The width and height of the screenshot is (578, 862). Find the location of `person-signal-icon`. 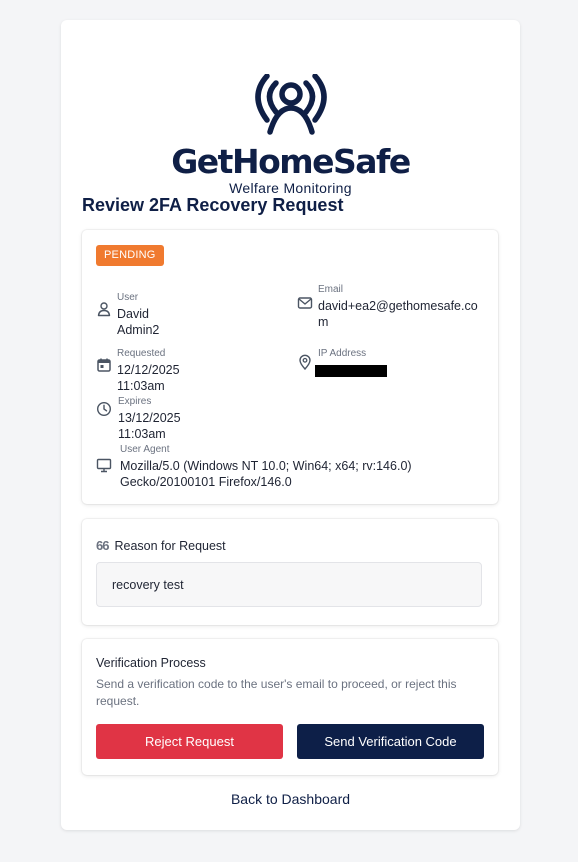

person-signal-icon is located at coordinates (290, 104).